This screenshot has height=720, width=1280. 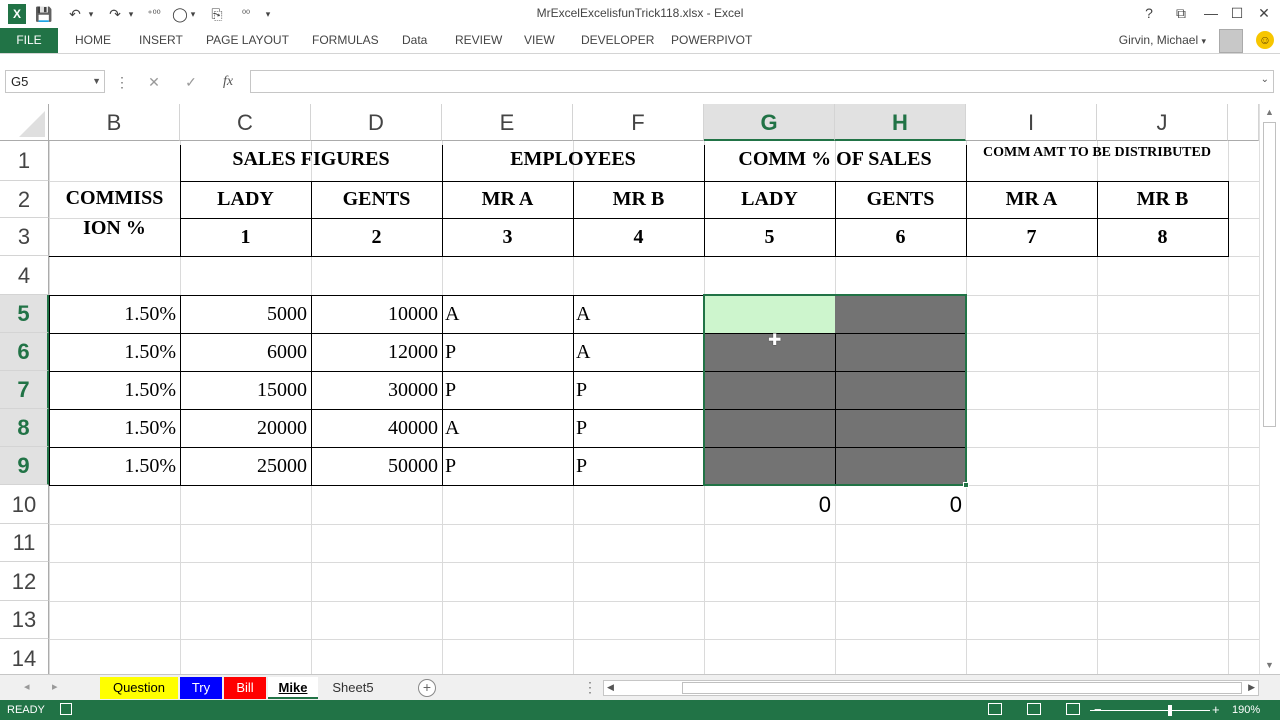 What do you see at coordinates (24, 161) in the screenshot?
I see `row-header-1: 1` at bounding box center [24, 161].